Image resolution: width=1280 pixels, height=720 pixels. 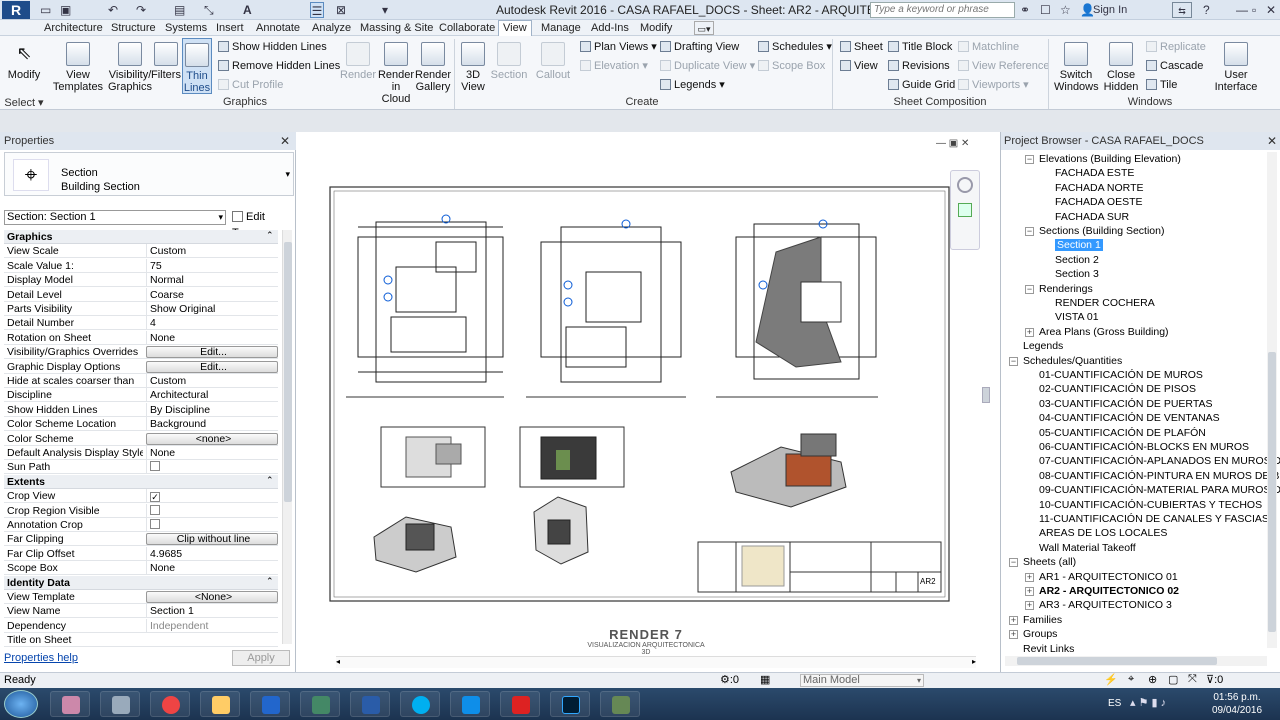 What do you see at coordinates (1092, 217) in the screenshot?
I see `browser-item: FACHADA SUR` at bounding box center [1092, 217].